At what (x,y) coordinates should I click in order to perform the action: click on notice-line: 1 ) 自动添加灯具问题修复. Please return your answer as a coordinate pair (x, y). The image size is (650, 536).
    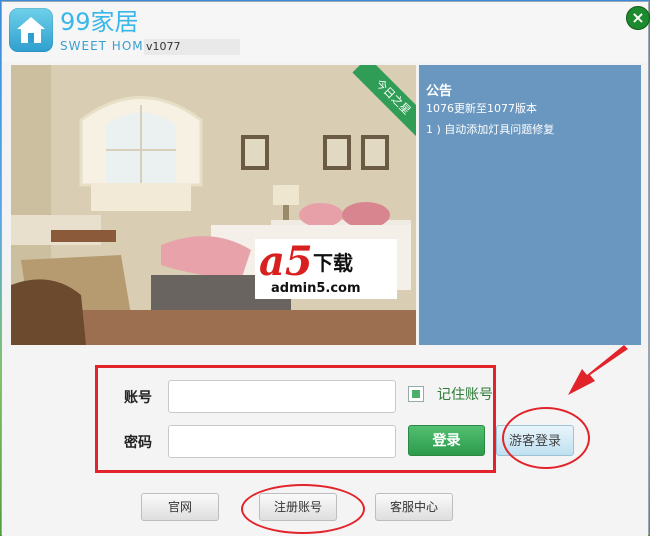
    Looking at the image, I should click on (490, 129).